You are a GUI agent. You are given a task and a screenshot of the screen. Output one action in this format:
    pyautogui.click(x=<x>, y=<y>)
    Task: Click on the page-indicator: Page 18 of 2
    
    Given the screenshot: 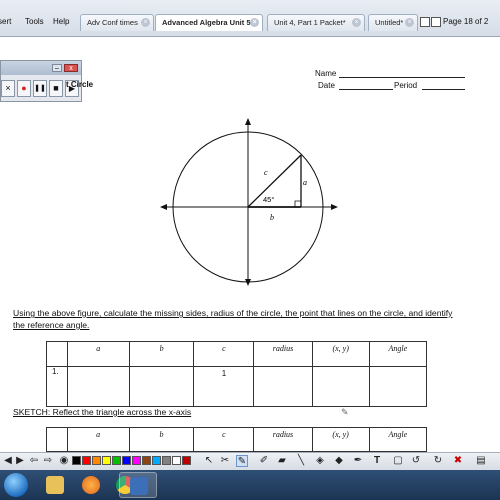 What is the action you would take?
    pyautogui.click(x=466, y=21)
    